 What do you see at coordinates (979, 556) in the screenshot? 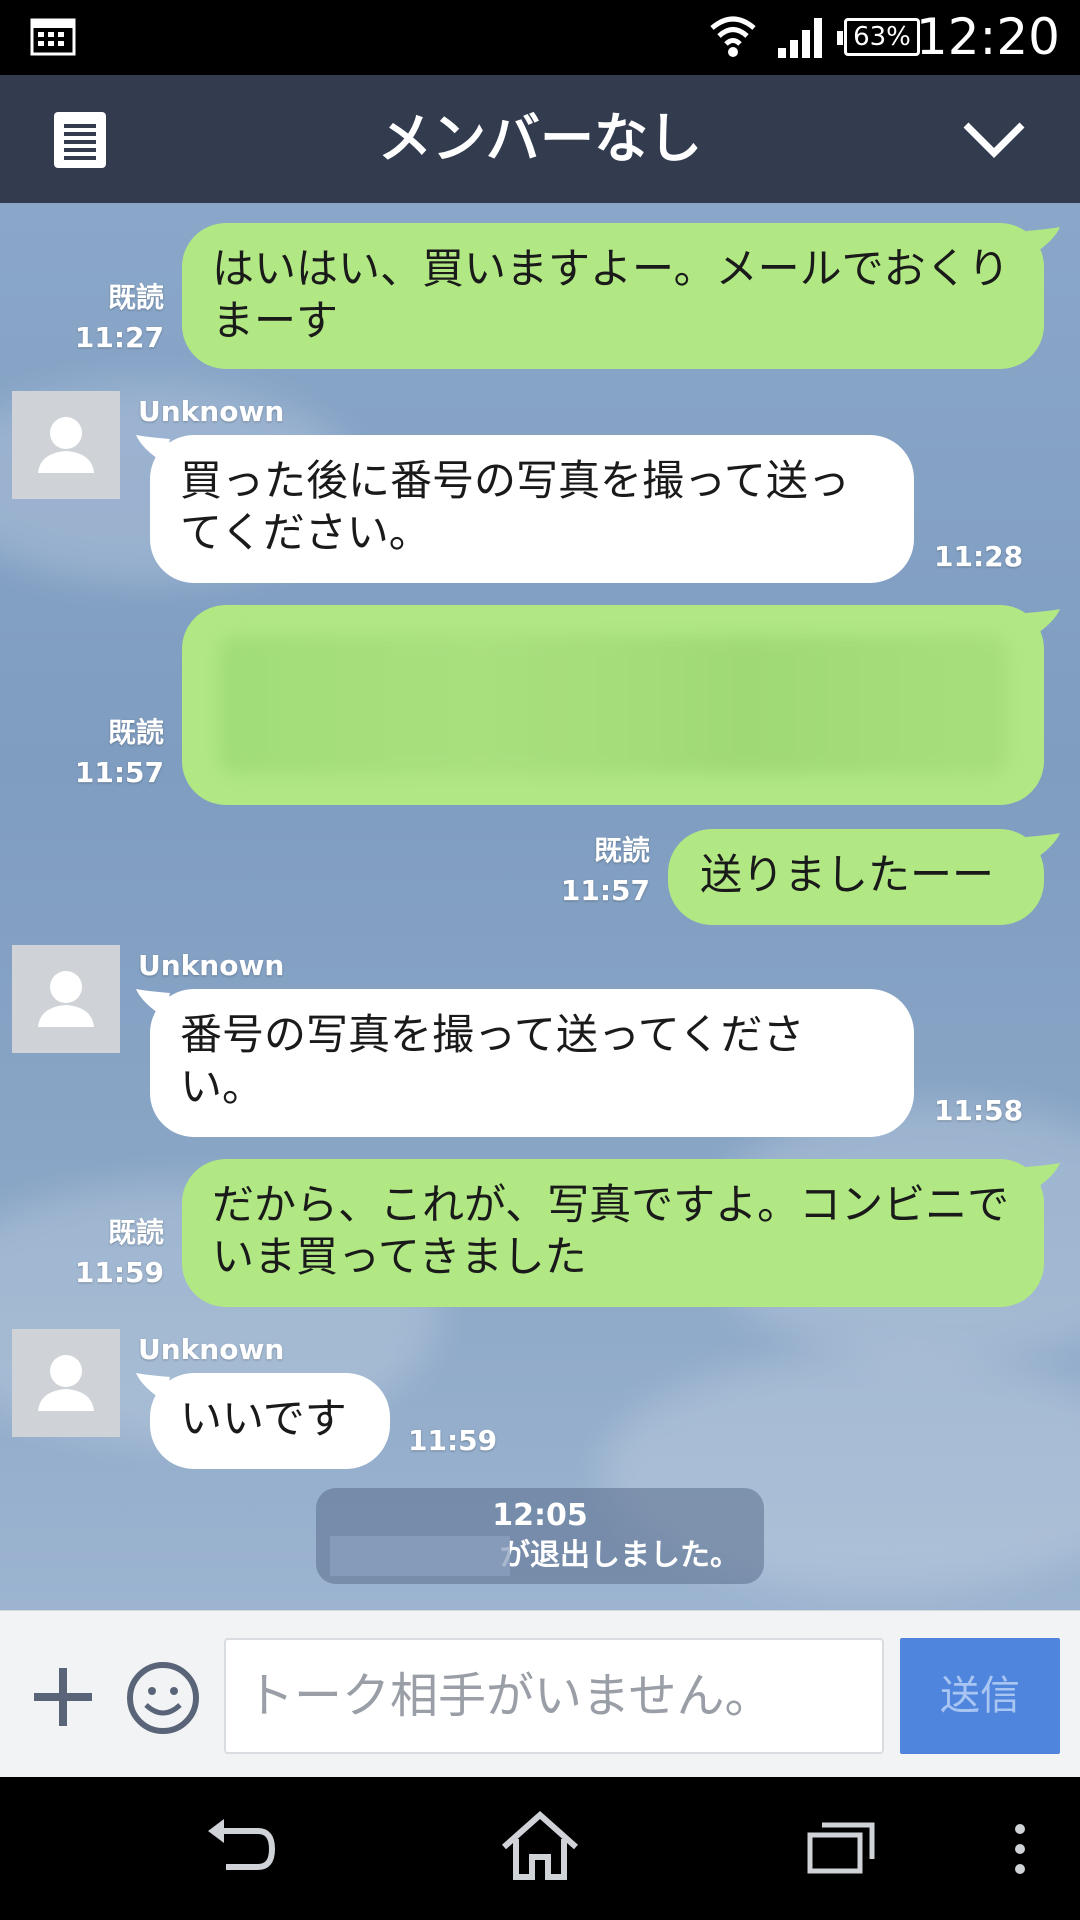
I see `message-time: 11:28` at bounding box center [979, 556].